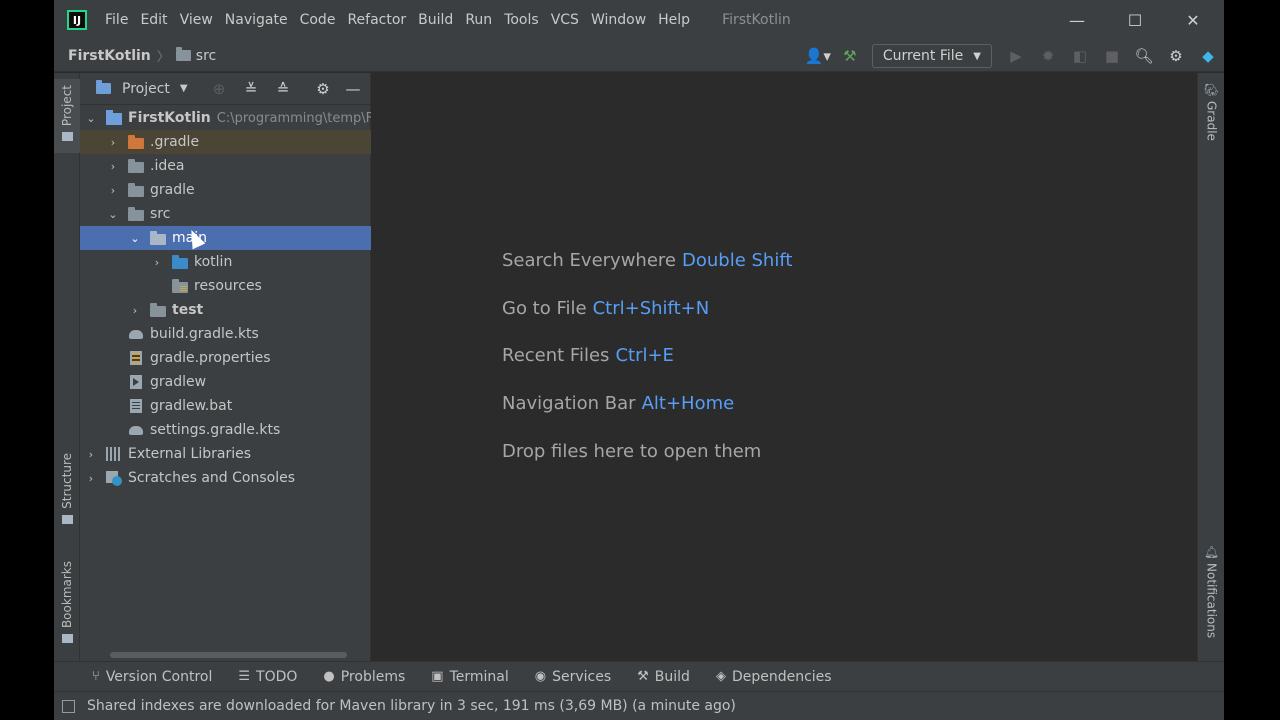  What do you see at coordinates (146, 89) in the screenshot?
I see `project-view-selector: Project` at bounding box center [146, 89].